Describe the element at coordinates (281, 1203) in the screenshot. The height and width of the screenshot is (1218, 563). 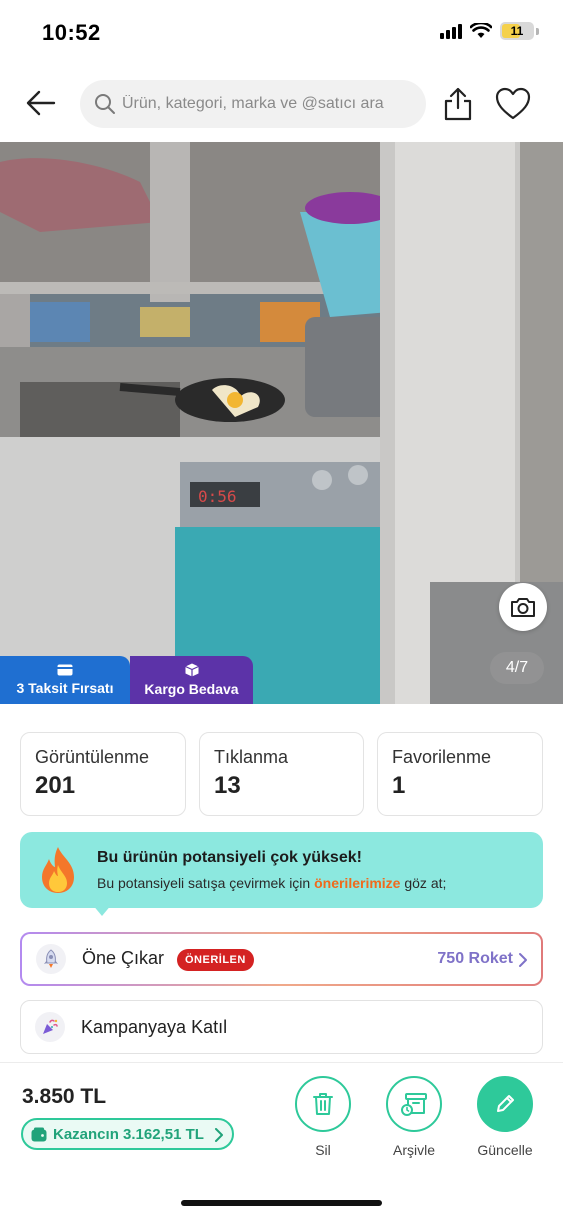
I see `home-indicator` at that location.